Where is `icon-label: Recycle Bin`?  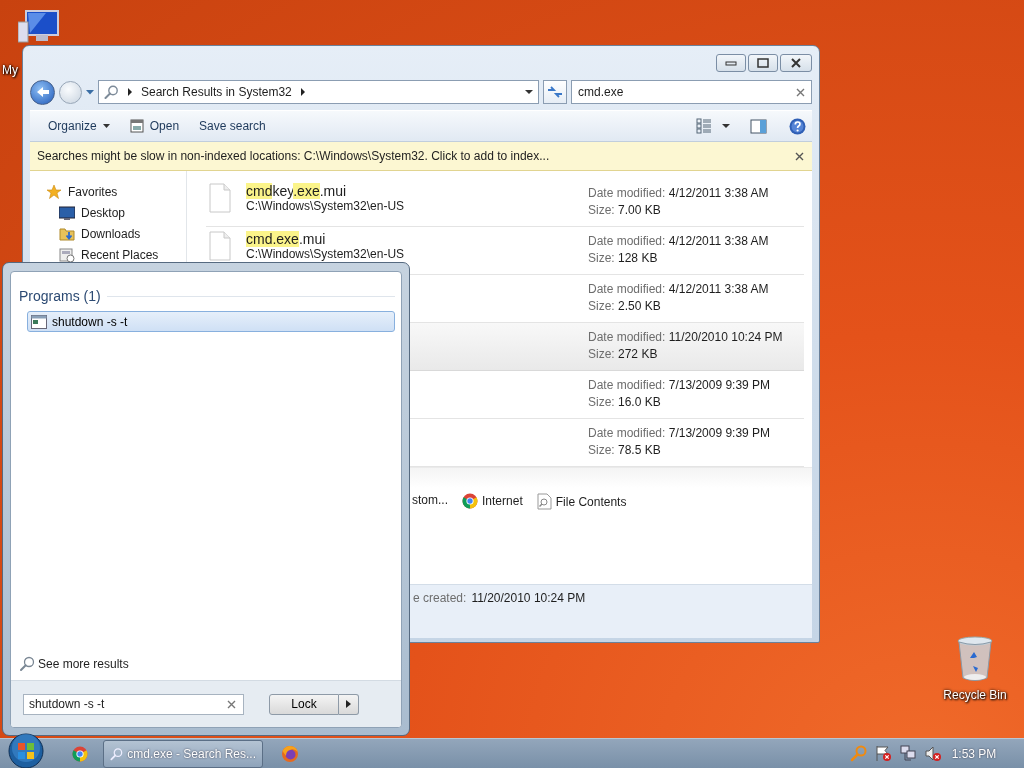
icon-label: Recycle Bin is located at coordinates (975, 695).